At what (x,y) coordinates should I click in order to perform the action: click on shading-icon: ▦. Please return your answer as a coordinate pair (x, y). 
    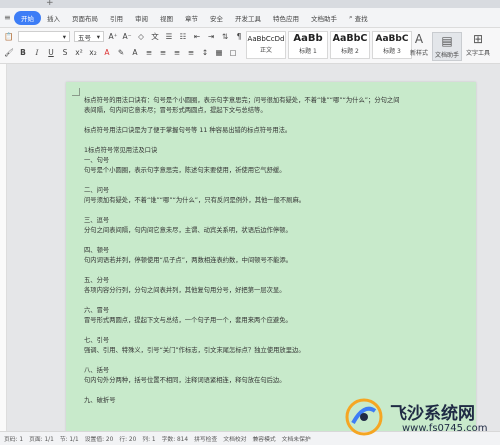
    Looking at the image, I should click on (219, 52).